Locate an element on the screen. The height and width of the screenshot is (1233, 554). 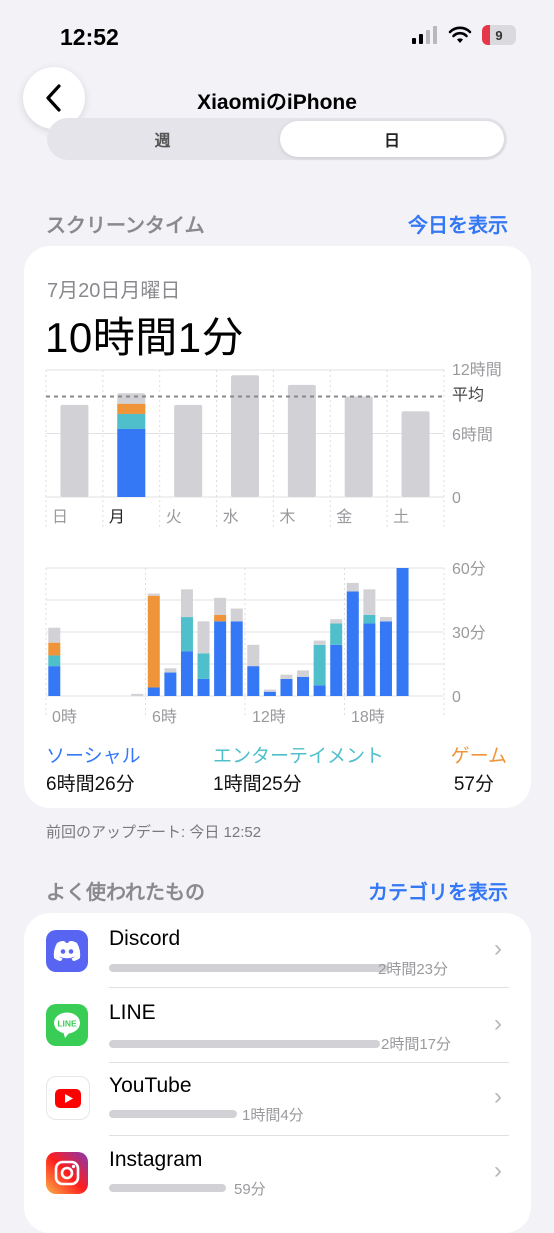
category-games-name: ゲーム is located at coordinates (478, 756).